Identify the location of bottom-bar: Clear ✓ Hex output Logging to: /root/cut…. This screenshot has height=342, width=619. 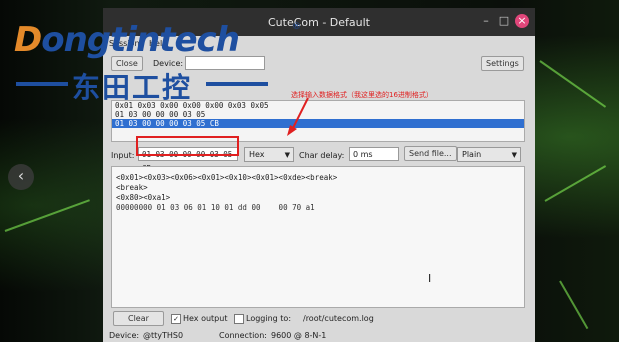
(319, 319).